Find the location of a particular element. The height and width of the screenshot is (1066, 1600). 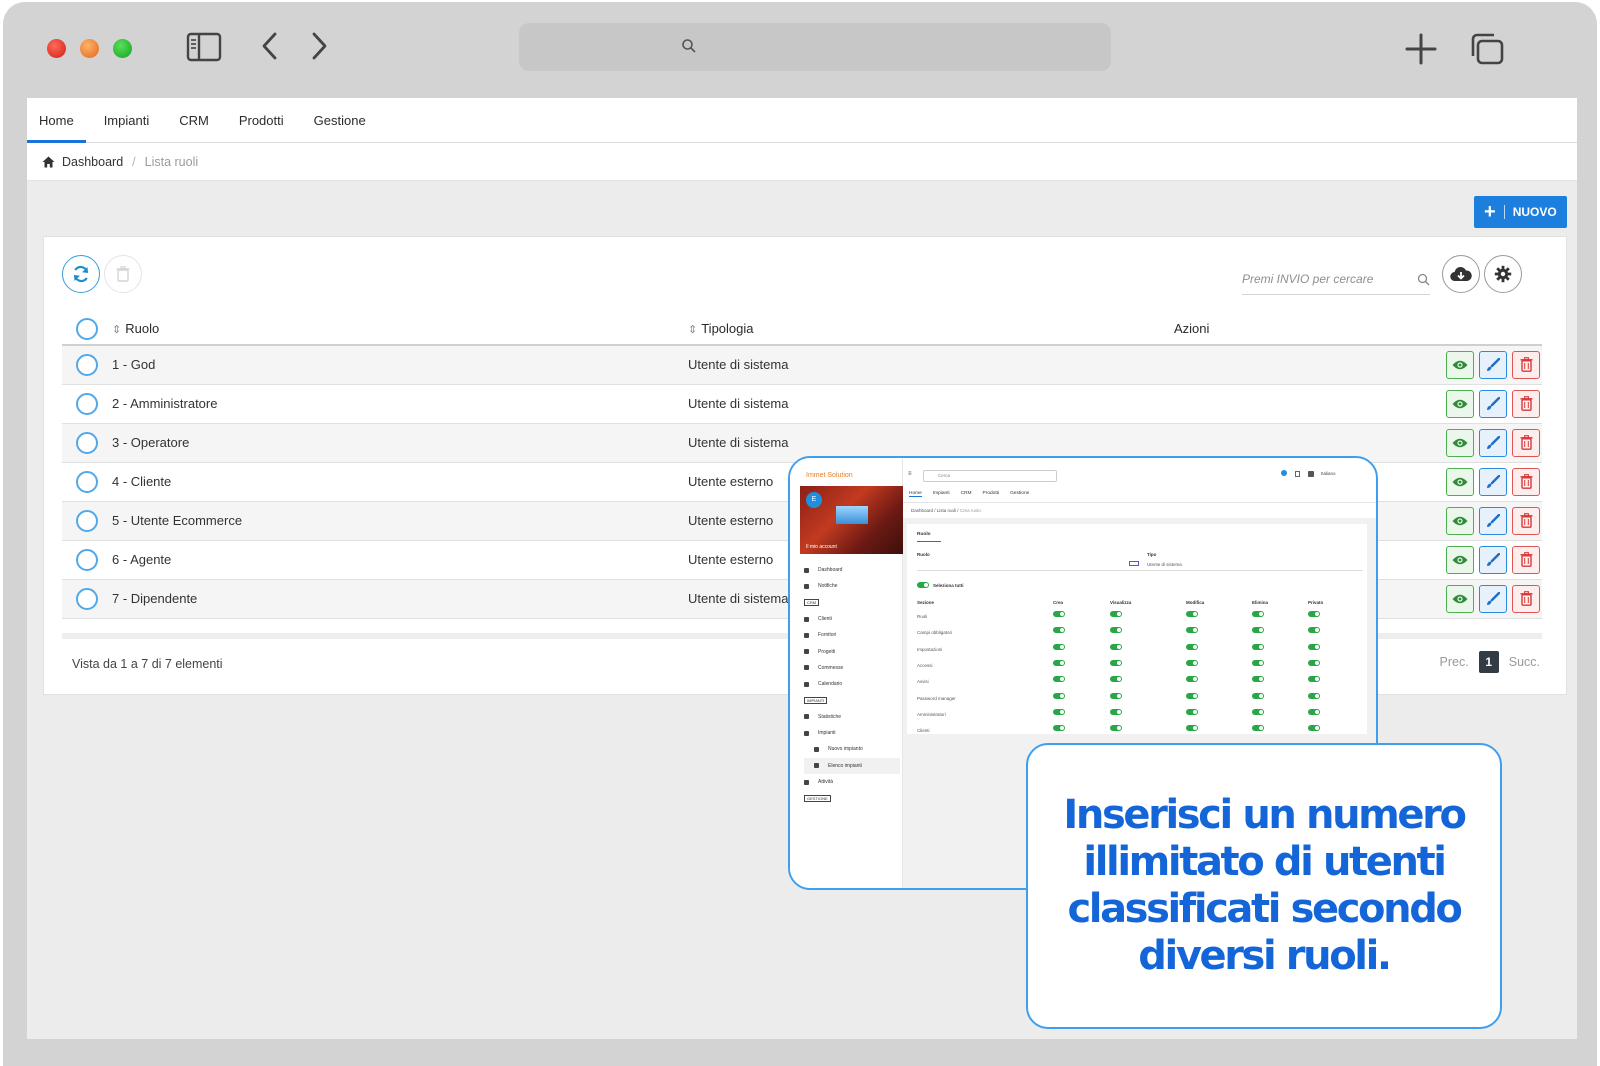

row-role: 2 - Amministratore is located at coordinates (400, 404).